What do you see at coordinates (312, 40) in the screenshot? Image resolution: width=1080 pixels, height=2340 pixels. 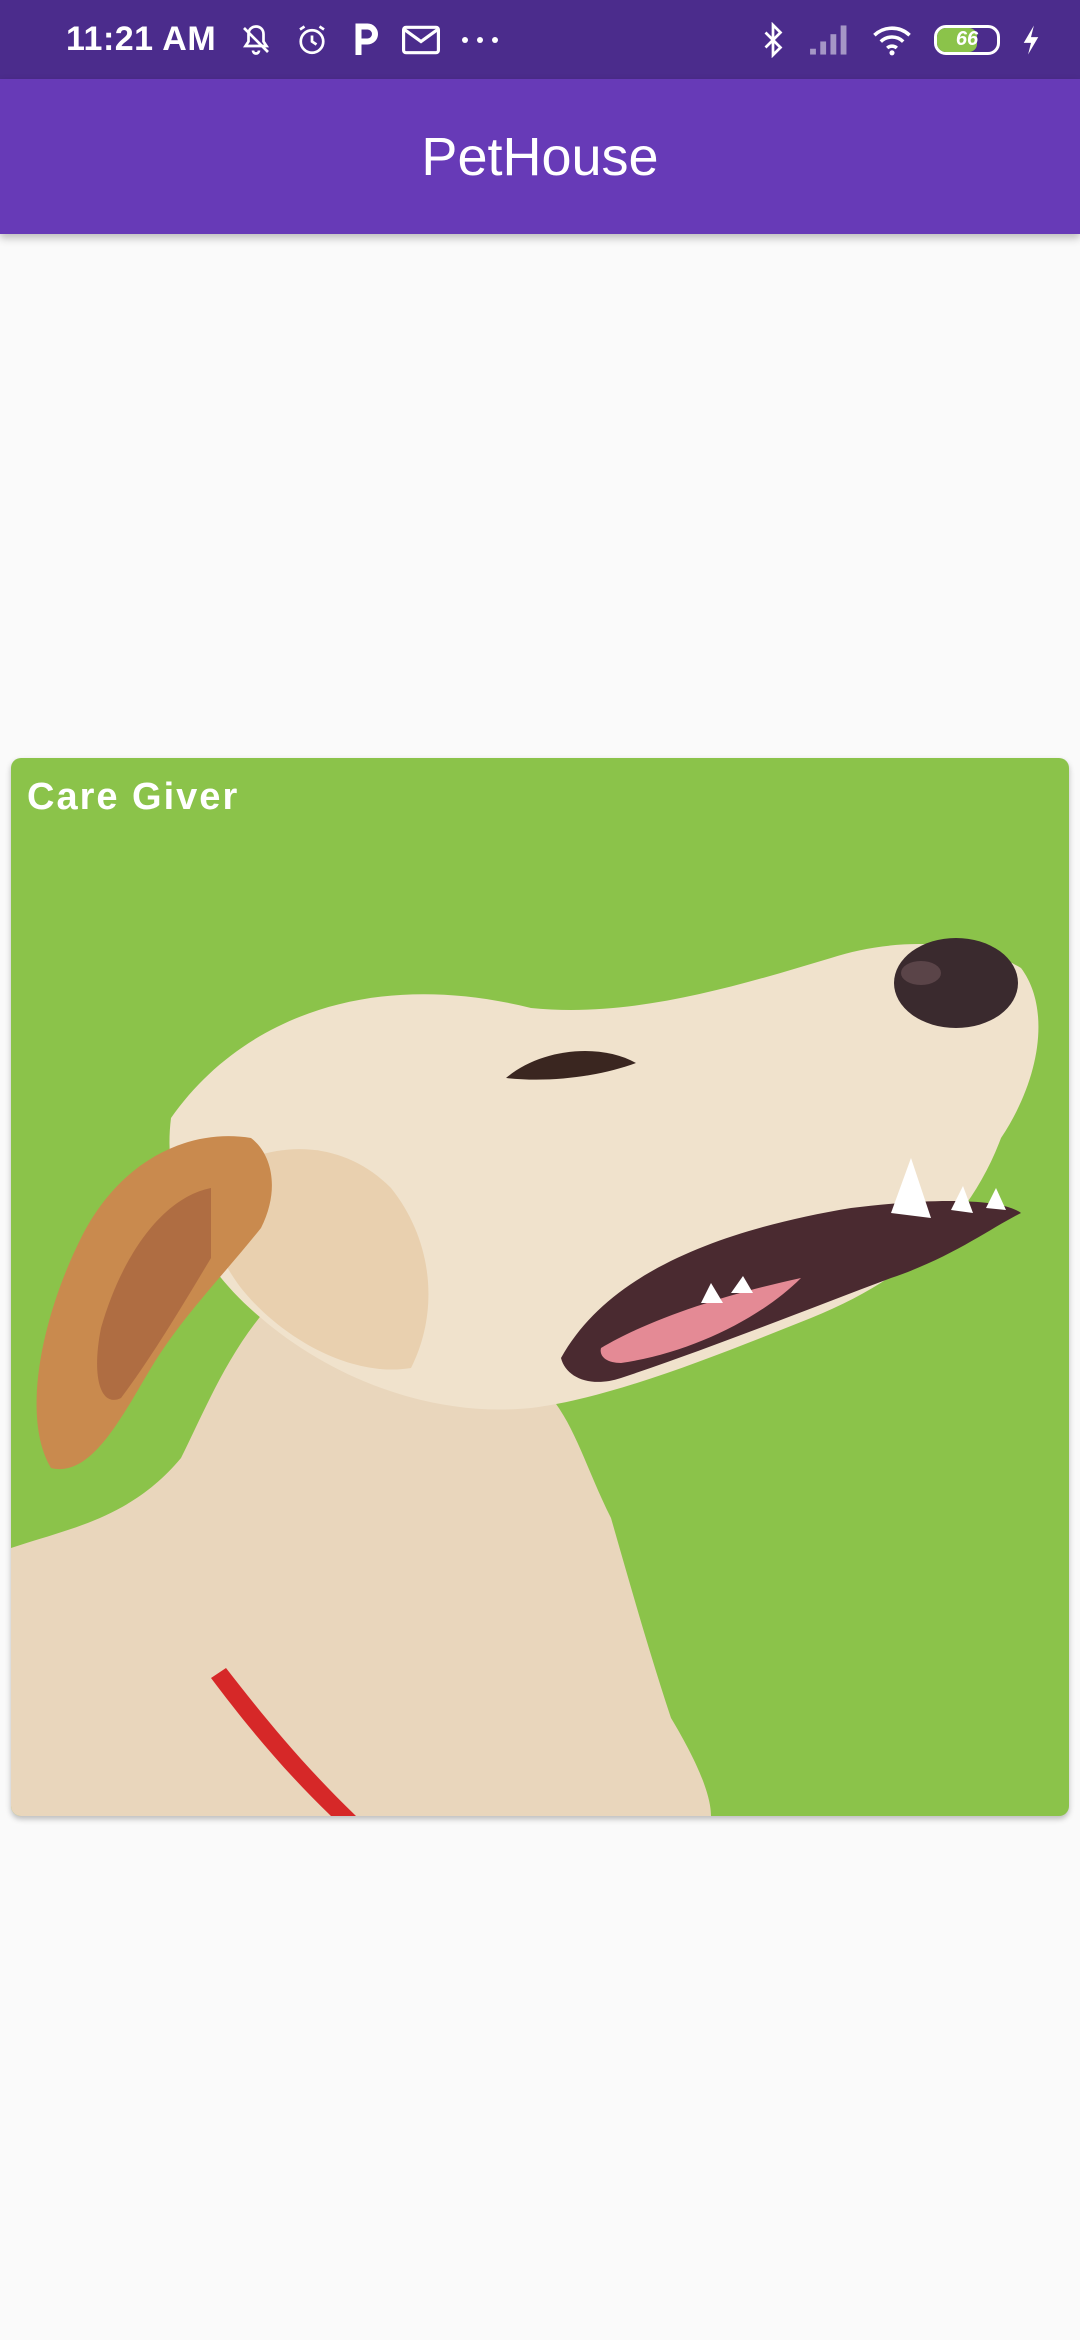 I see `alarm-icon` at bounding box center [312, 40].